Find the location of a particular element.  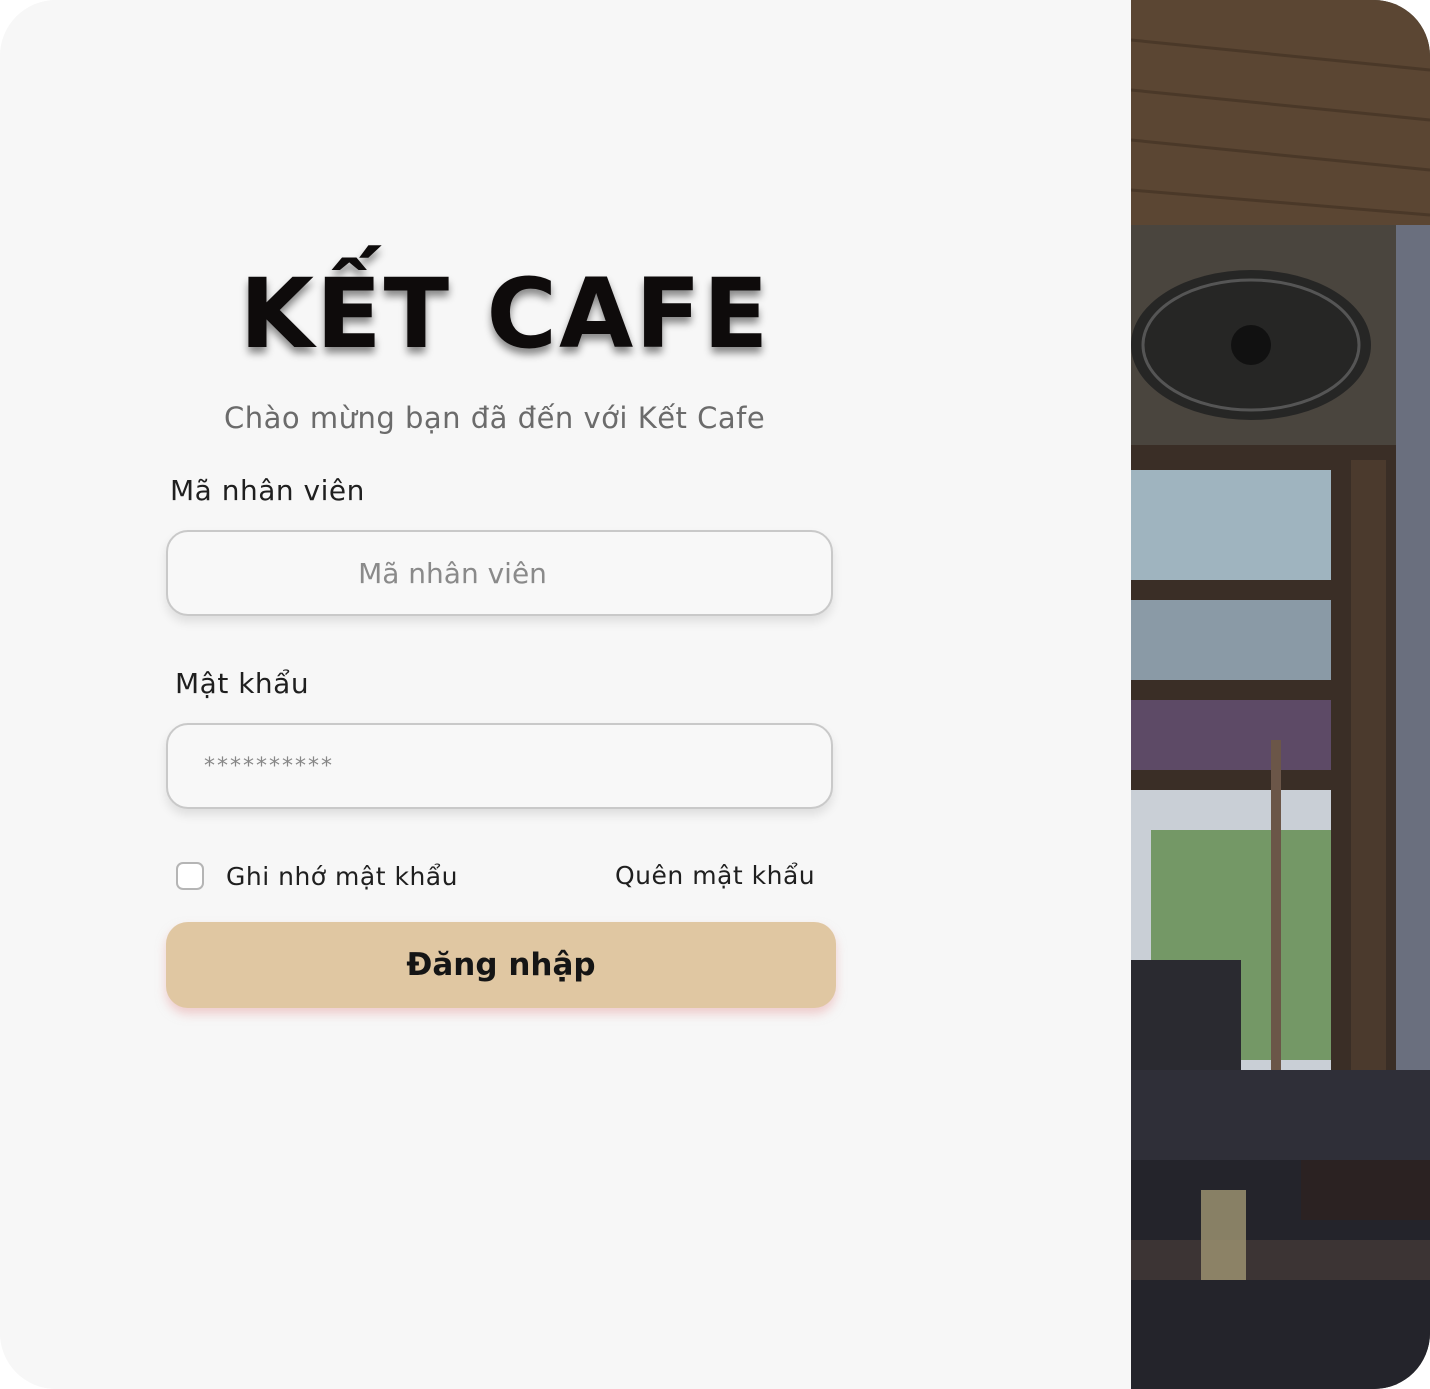

password-label: Mật khẩu is located at coordinates (242, 683).